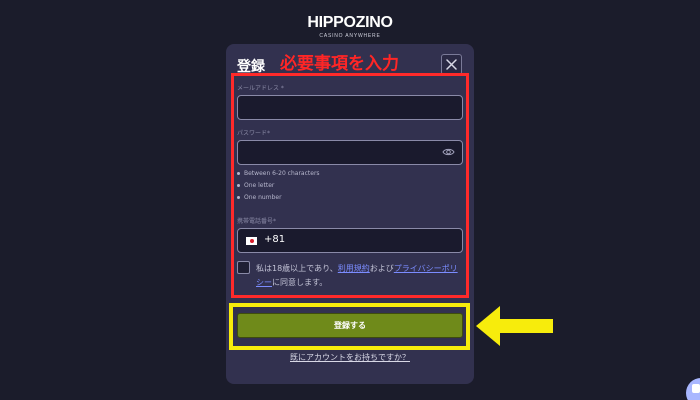 This screenshot has height=400, width=700. Describe the element at coordinates (693, 389) in the screenshot. I see `chat-icon` at that location.